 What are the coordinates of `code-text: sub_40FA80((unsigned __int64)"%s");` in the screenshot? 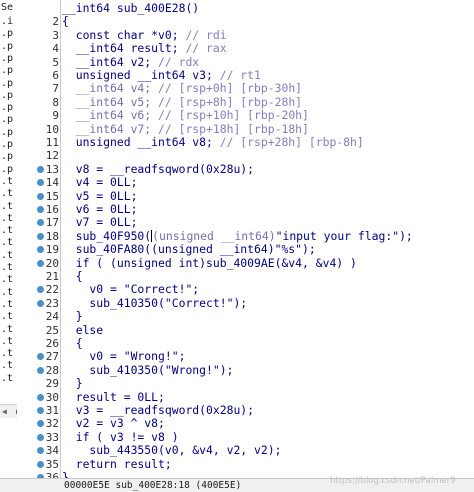 It's located at (189, 249).